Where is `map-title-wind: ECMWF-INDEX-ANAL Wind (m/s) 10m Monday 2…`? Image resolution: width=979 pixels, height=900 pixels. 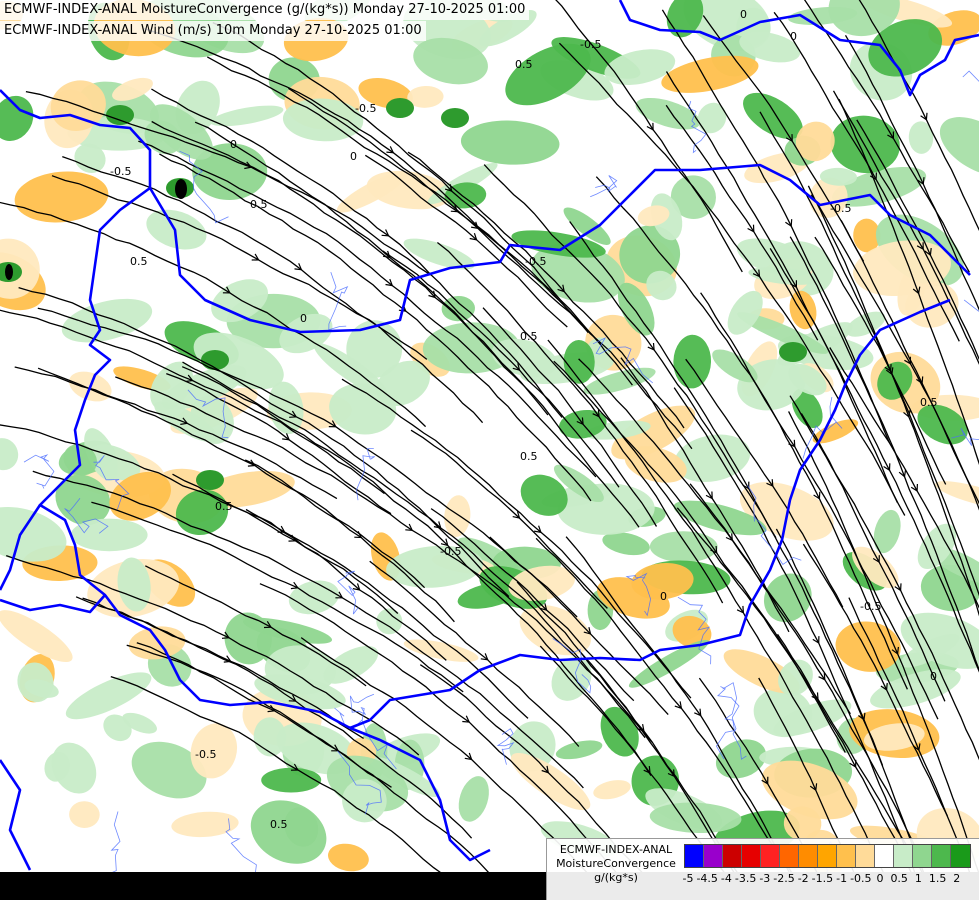 map-title-wind: ECMWF-INDEX-ANAL Wind (m/s) 10m Monday 2… is located at coordinates (213, 31).